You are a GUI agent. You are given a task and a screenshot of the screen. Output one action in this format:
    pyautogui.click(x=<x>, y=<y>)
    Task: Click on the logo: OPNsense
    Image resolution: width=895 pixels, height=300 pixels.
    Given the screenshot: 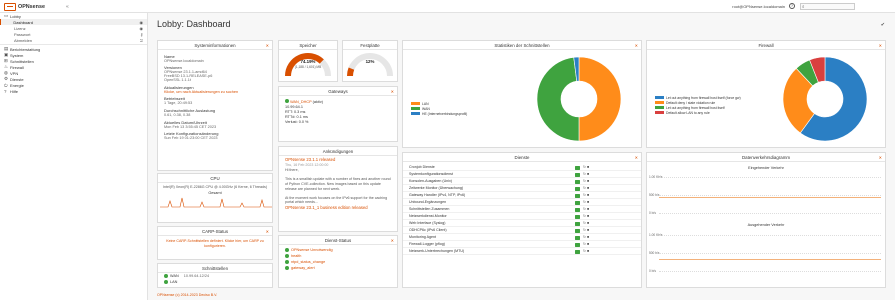 What is the action you would take?
    pyautogui.click(x=24, y=6)
    